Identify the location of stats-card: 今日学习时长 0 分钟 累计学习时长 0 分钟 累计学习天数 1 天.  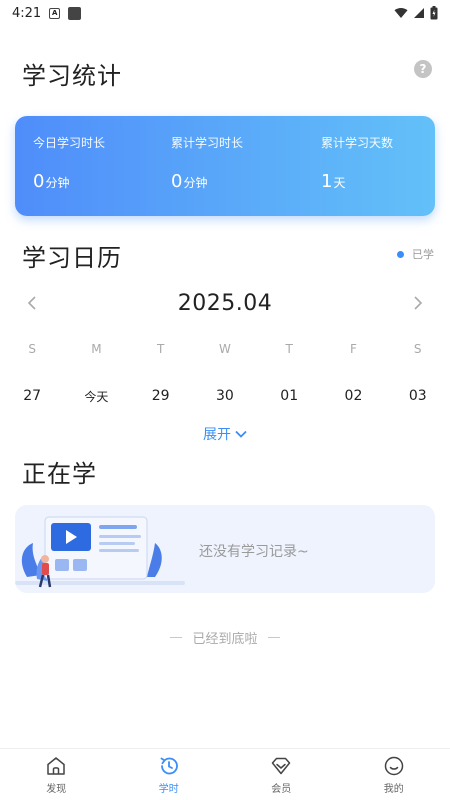
(225, 166).